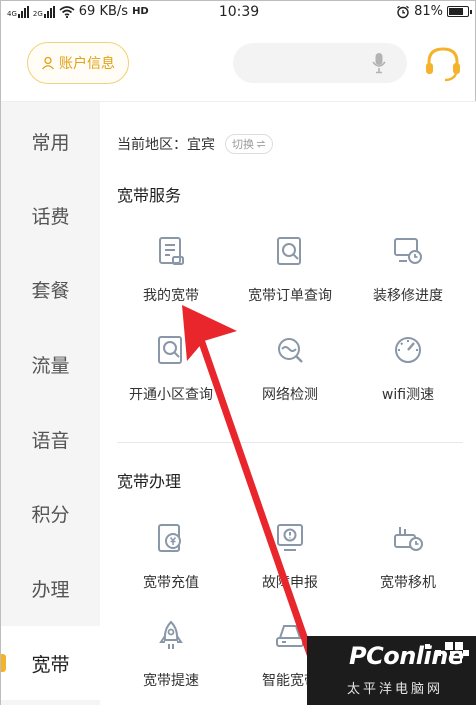  I want to click on router-icon, so click(290, 636).